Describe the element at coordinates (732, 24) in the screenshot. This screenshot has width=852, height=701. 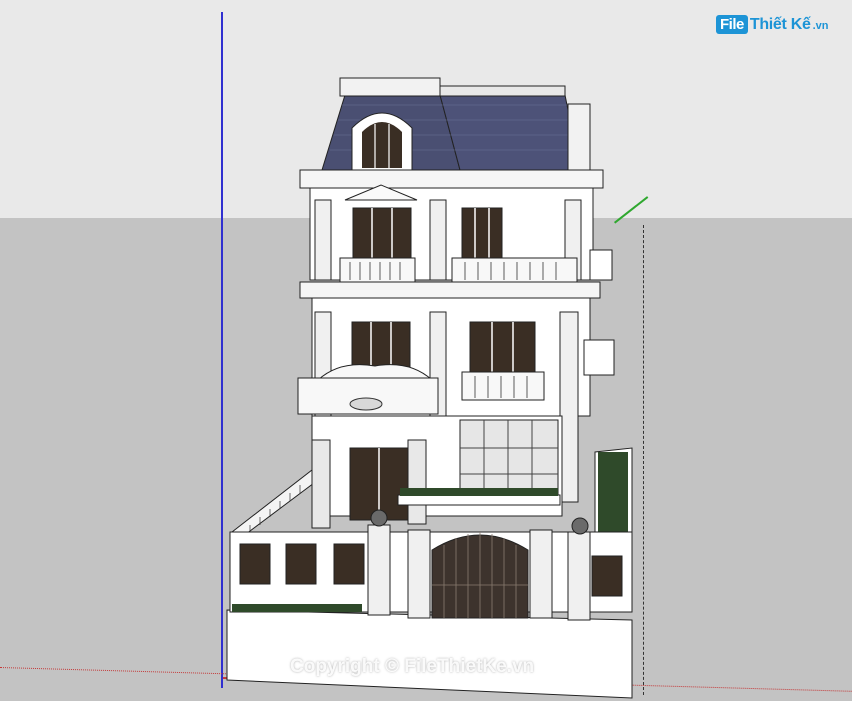
I see `logo-badge: File` at that location.